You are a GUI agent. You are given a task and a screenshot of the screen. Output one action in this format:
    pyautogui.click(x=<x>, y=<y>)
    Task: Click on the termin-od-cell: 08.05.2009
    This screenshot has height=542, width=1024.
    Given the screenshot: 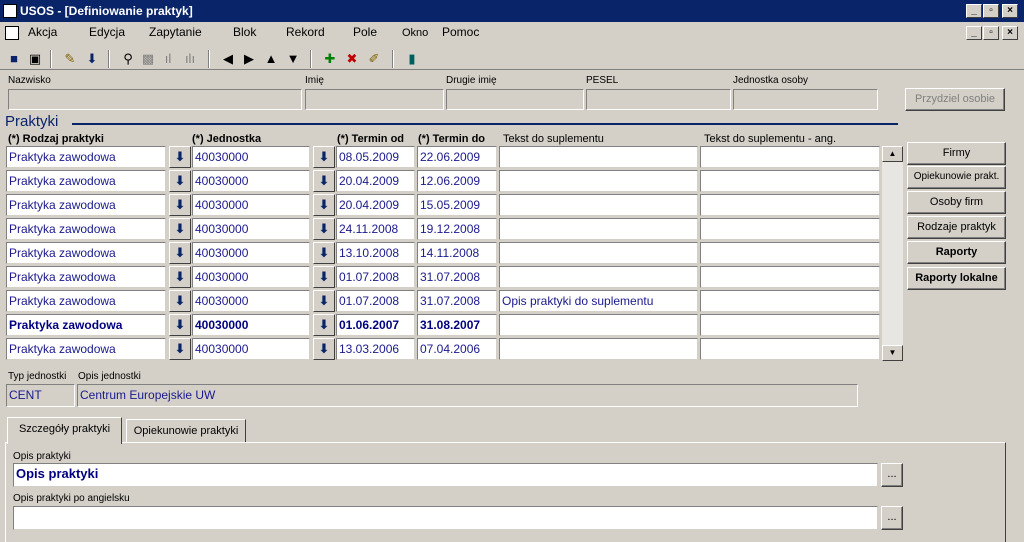 What is the action you would take?
    pyautogui.click(x=375, y=157)
    